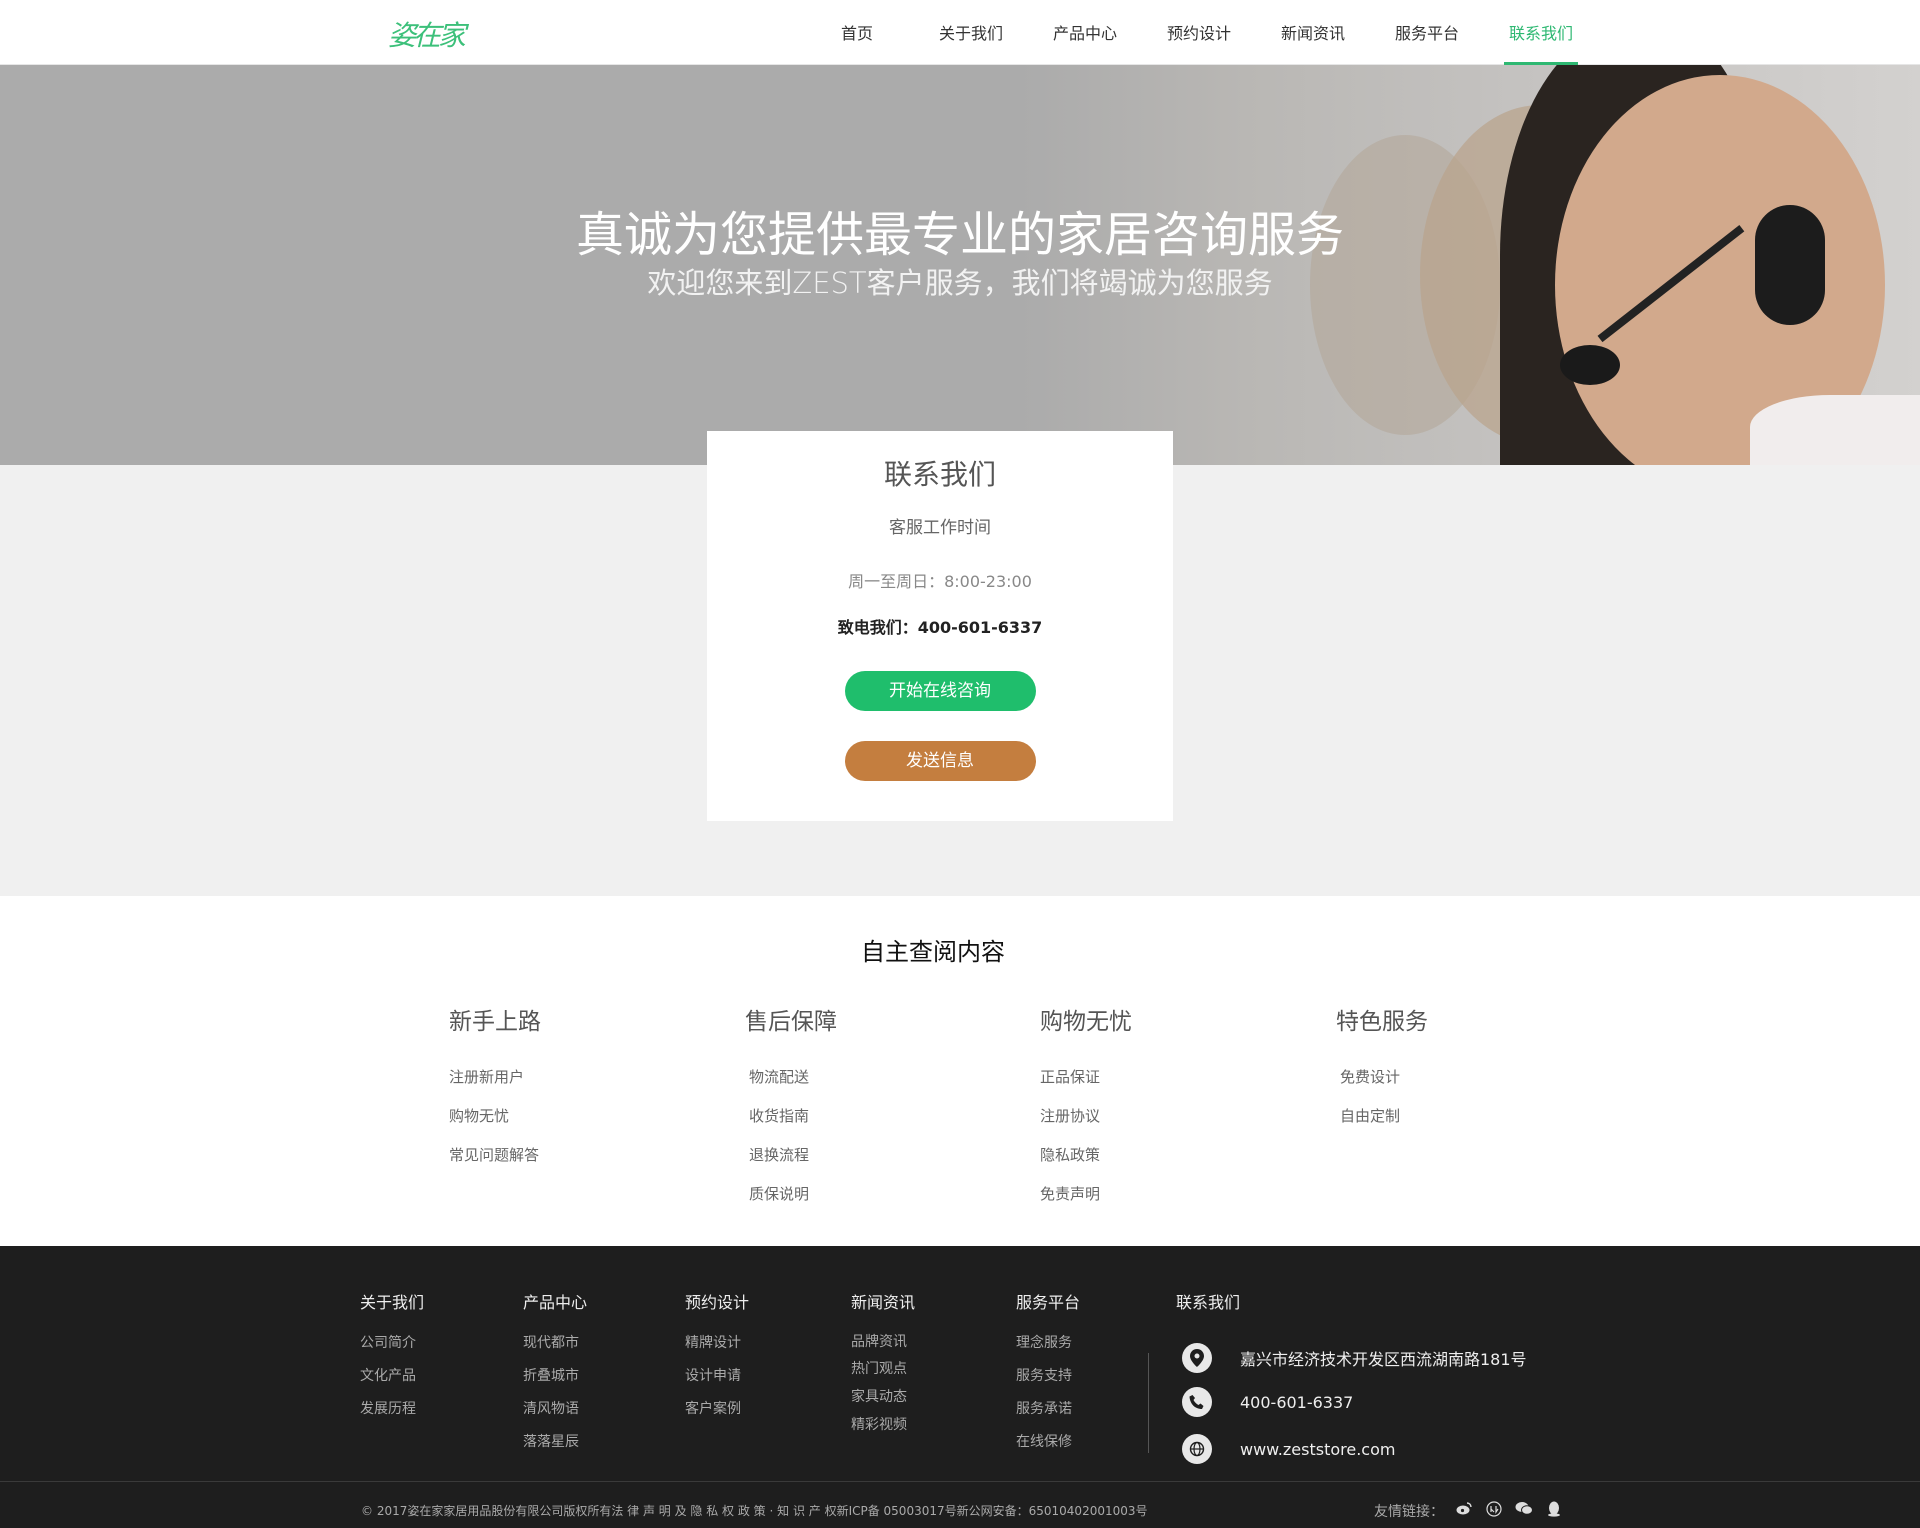 This screenshot has width=1920, height=1528. What do you see at coordinates (960, 1481) in the screenshot?
I see `footer-bottom-divider` at bounding box center [960, 1481].